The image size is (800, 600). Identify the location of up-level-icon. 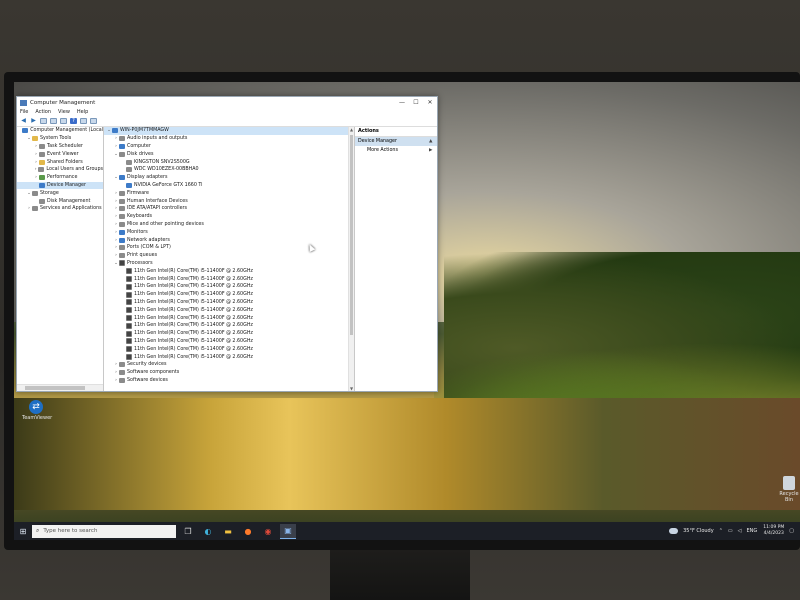
(43, 121).